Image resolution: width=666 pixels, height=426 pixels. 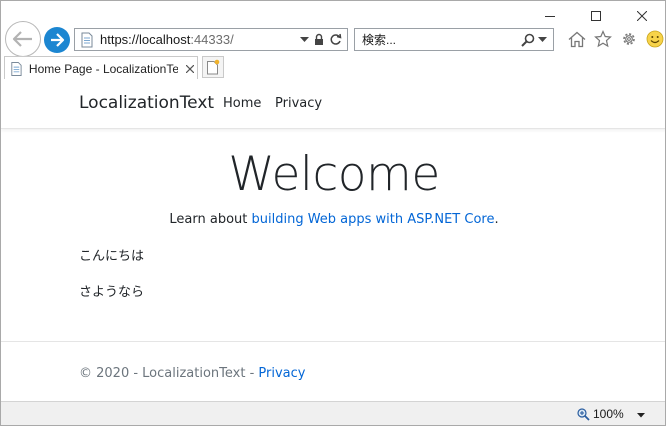 I want to click on status-bar: 100%, so click(x=333, y=413).